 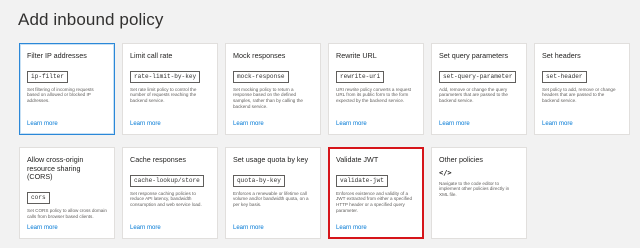 What do you see at coordinates (91, 19) in the screenshot?
I see `page-title: Add inbound policy` at bounding box center [91, 19].